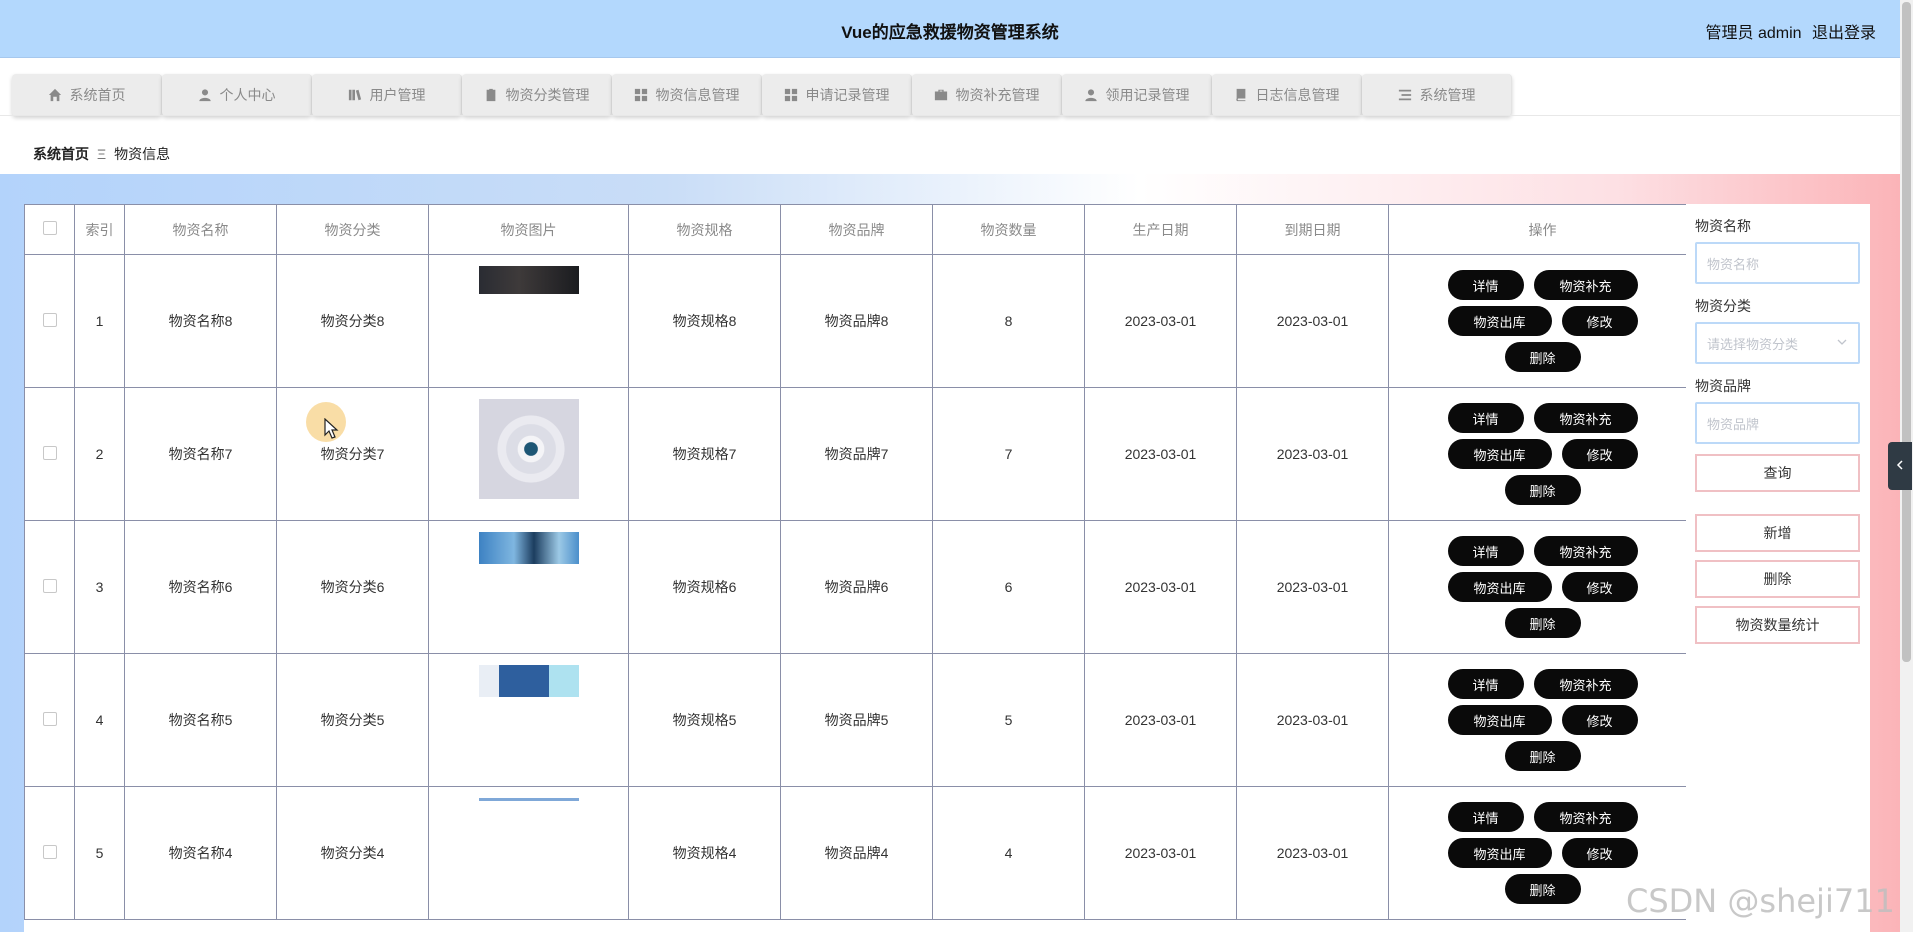  Describe the element at coordinates (1008, 229) in the screenshot. I see `column-header: 物资数量` at that location.